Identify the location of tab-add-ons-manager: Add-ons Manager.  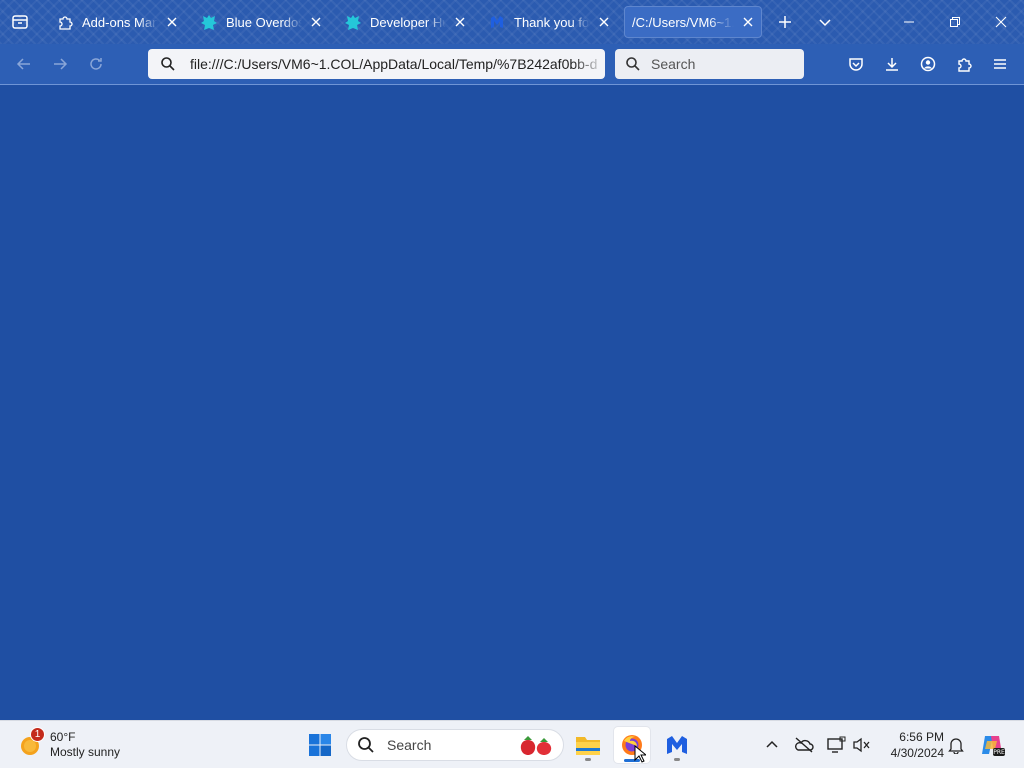
(117, 22).